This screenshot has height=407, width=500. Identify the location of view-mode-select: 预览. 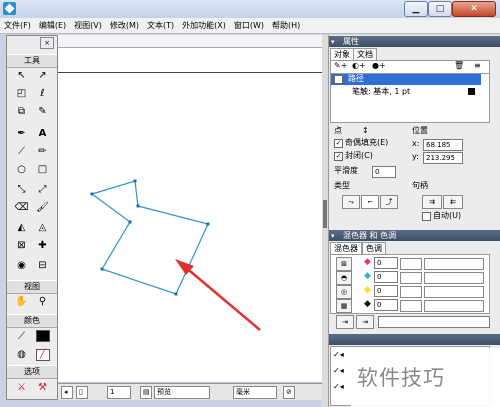
(182, 392).